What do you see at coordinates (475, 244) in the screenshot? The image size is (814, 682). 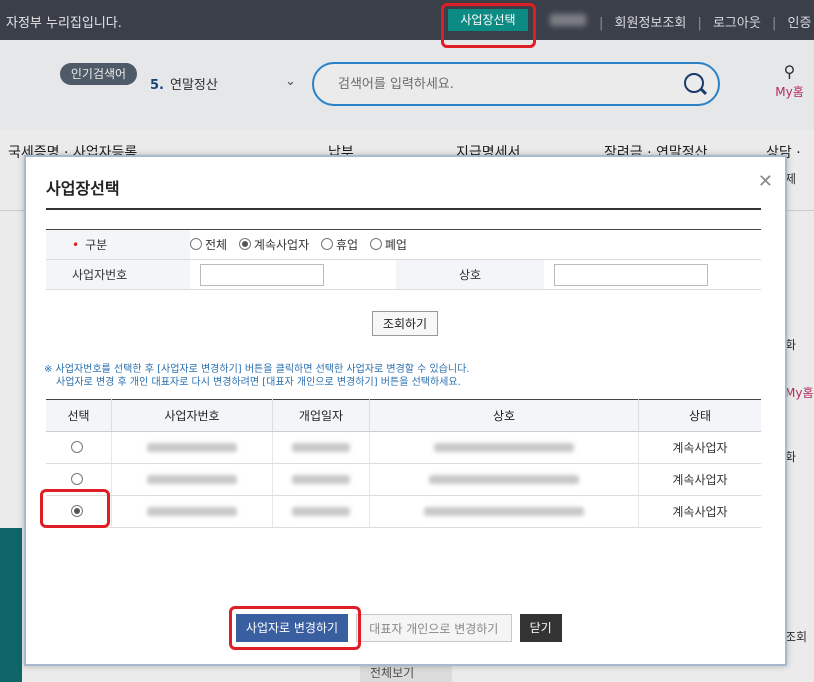 I see `type-radio-group: 전체 계속사업자 휴업 폐업` at bounding box center [475, 244].